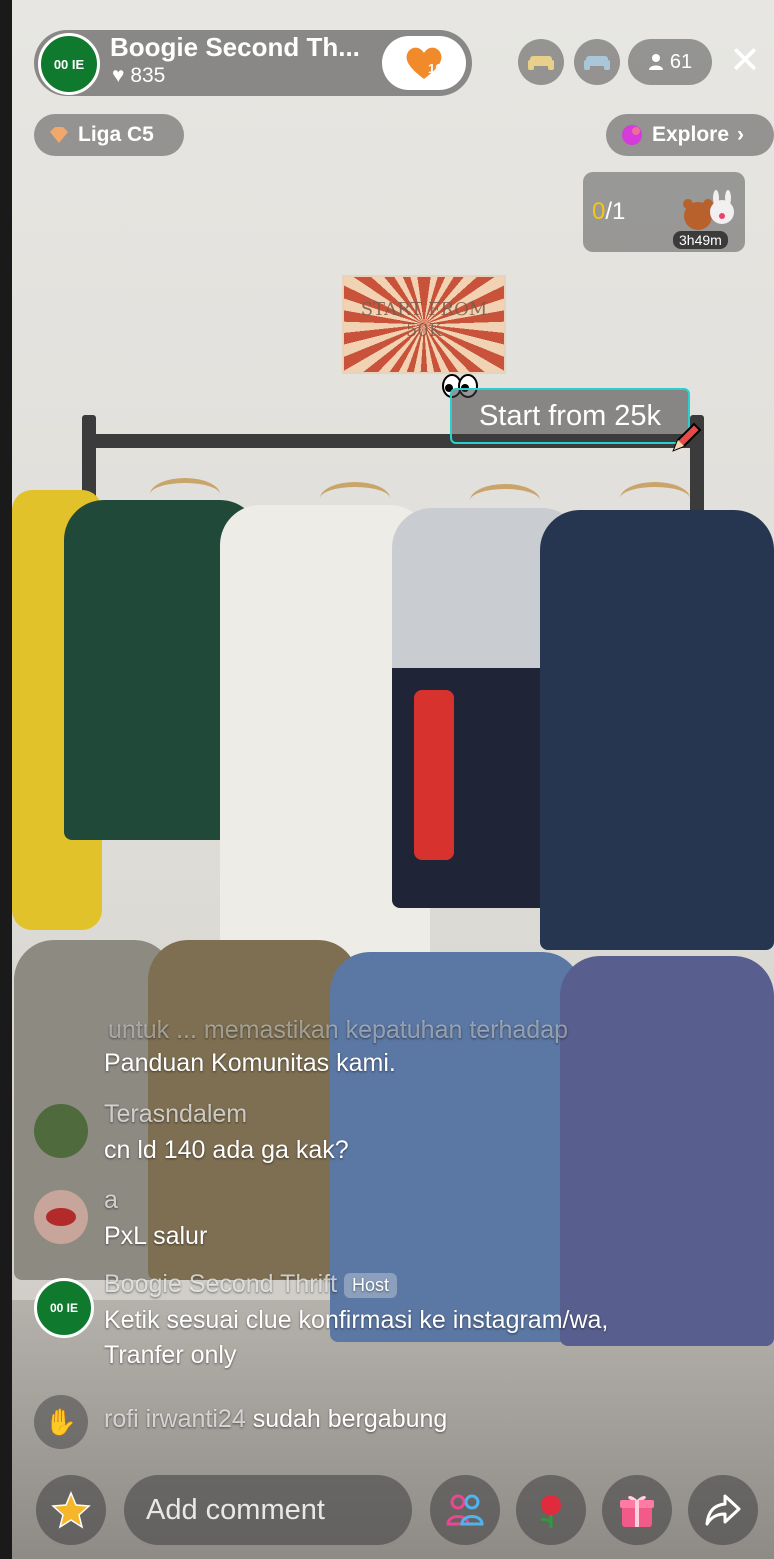  I want to click on likes-count: ♥ 835, so click(138, 76).